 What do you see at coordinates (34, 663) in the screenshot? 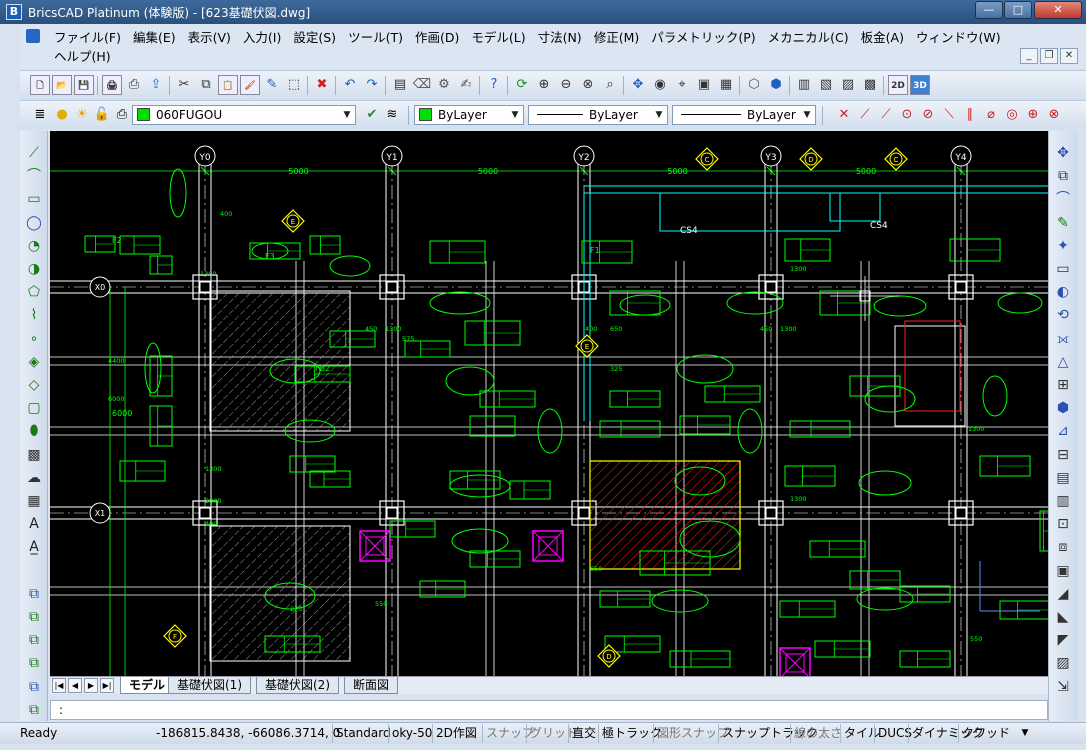
I see `attach-icon: ⧉` at bounding box center [34, 663].